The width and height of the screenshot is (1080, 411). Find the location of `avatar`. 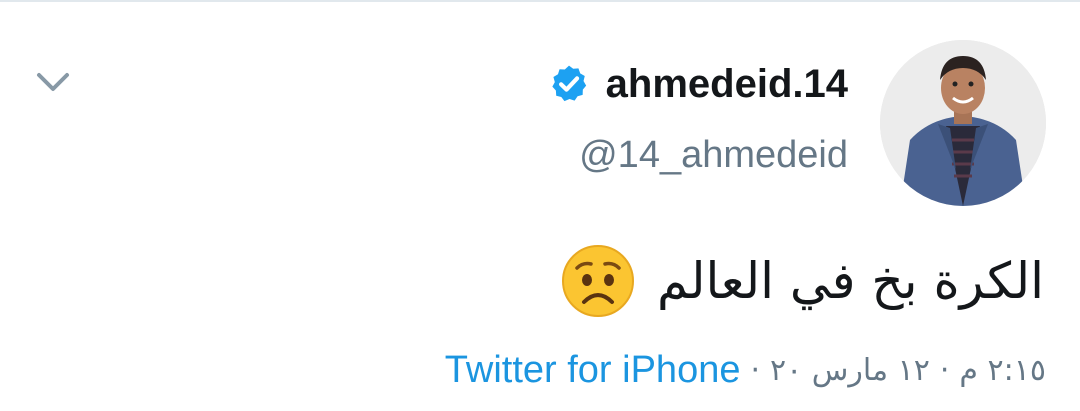

avatar is located at coordinates (963, 123).